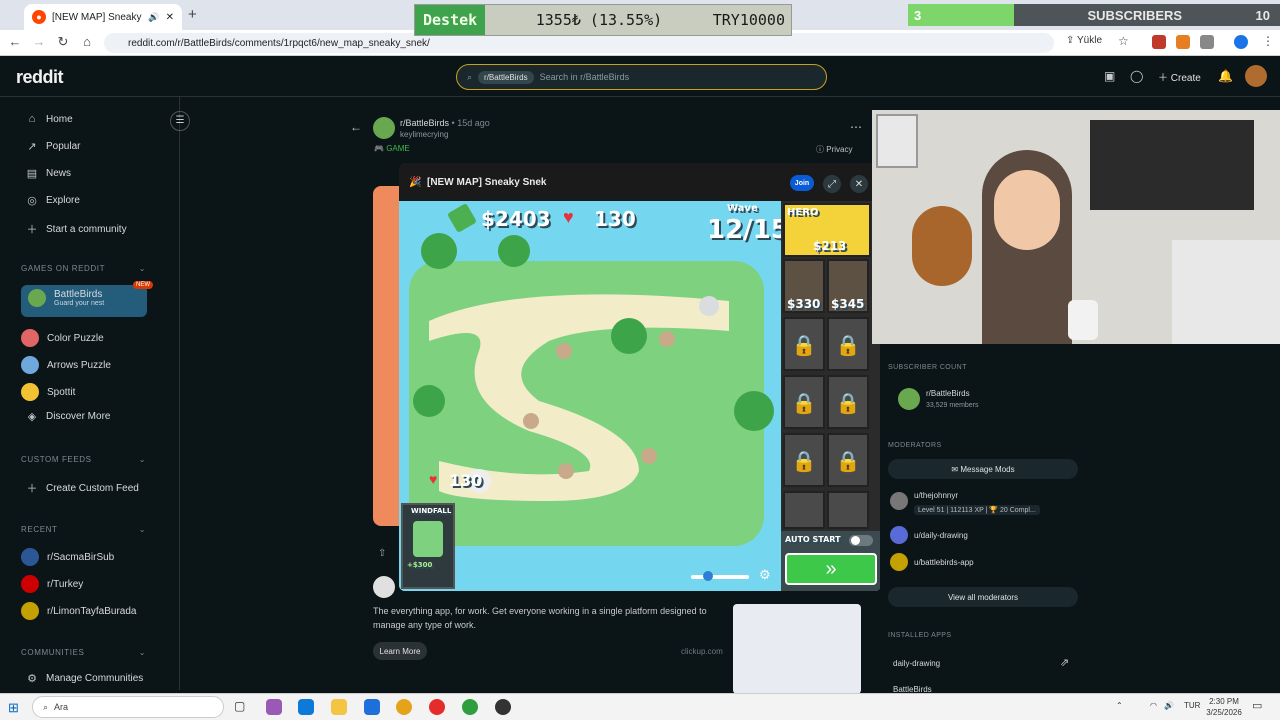 The height and width of the screenshot is (720, 1280). Describe the element at coordinates (400, 651) in the screenshot. I see `learn-more-button: Learn More` at that location.